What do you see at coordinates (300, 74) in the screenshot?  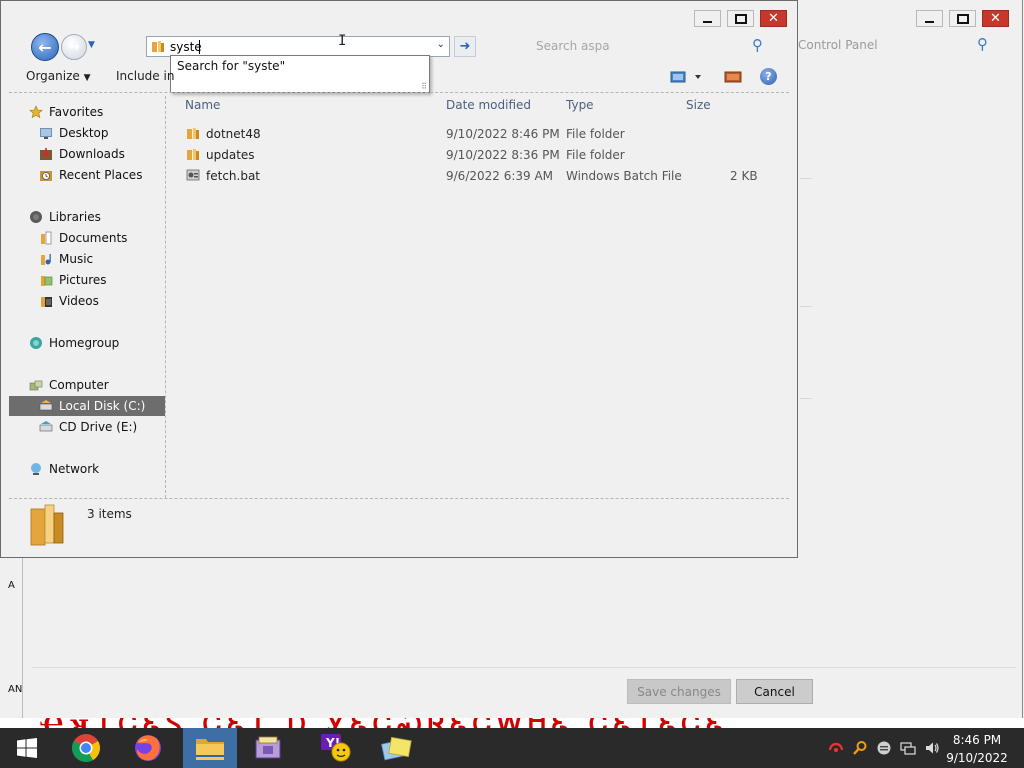 I see `autocomplete-popup: Search for "syste" ⠿` at bounding box center [300, 74].